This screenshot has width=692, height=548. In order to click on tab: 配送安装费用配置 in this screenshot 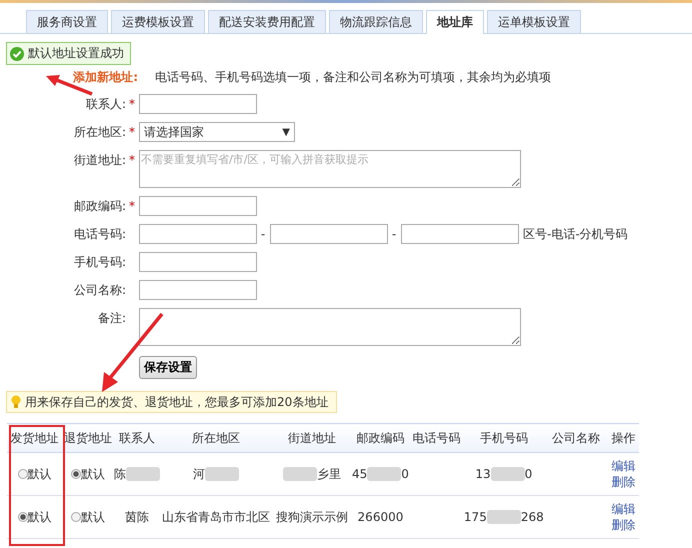, I will do `click(267, 21)`.